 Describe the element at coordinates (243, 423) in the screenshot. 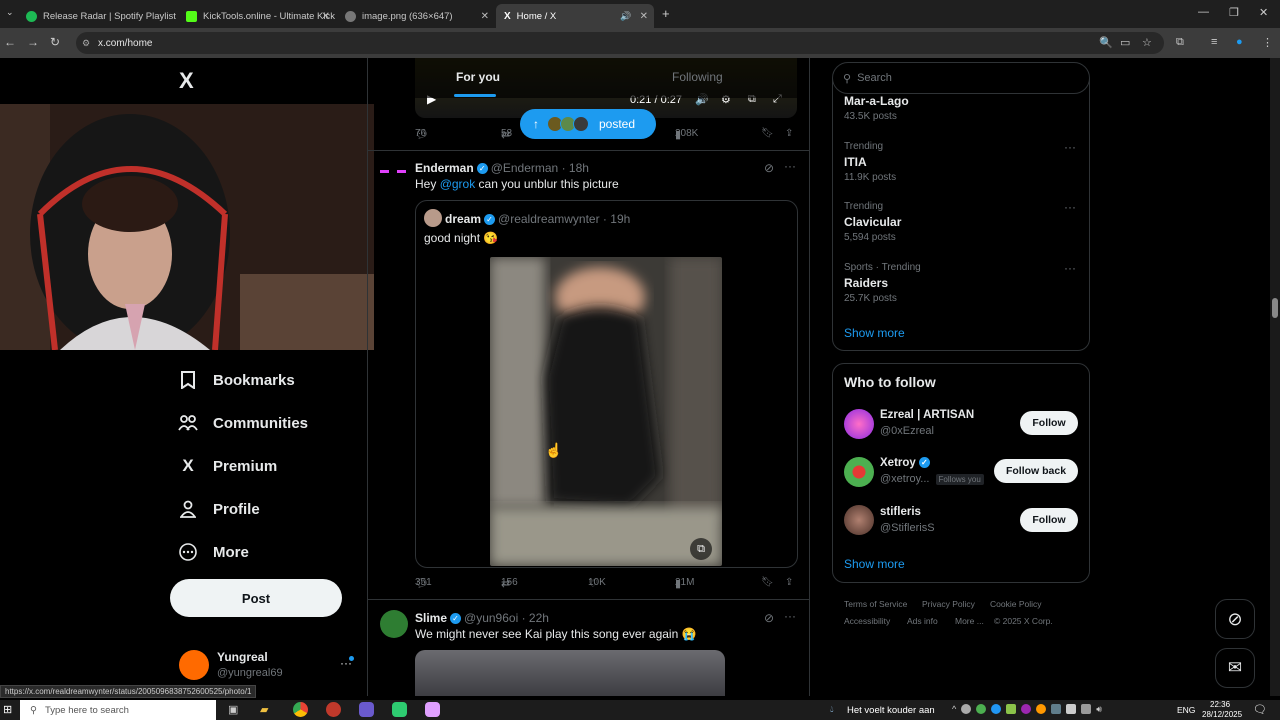

I see `nav-communities: Communities` at that location.